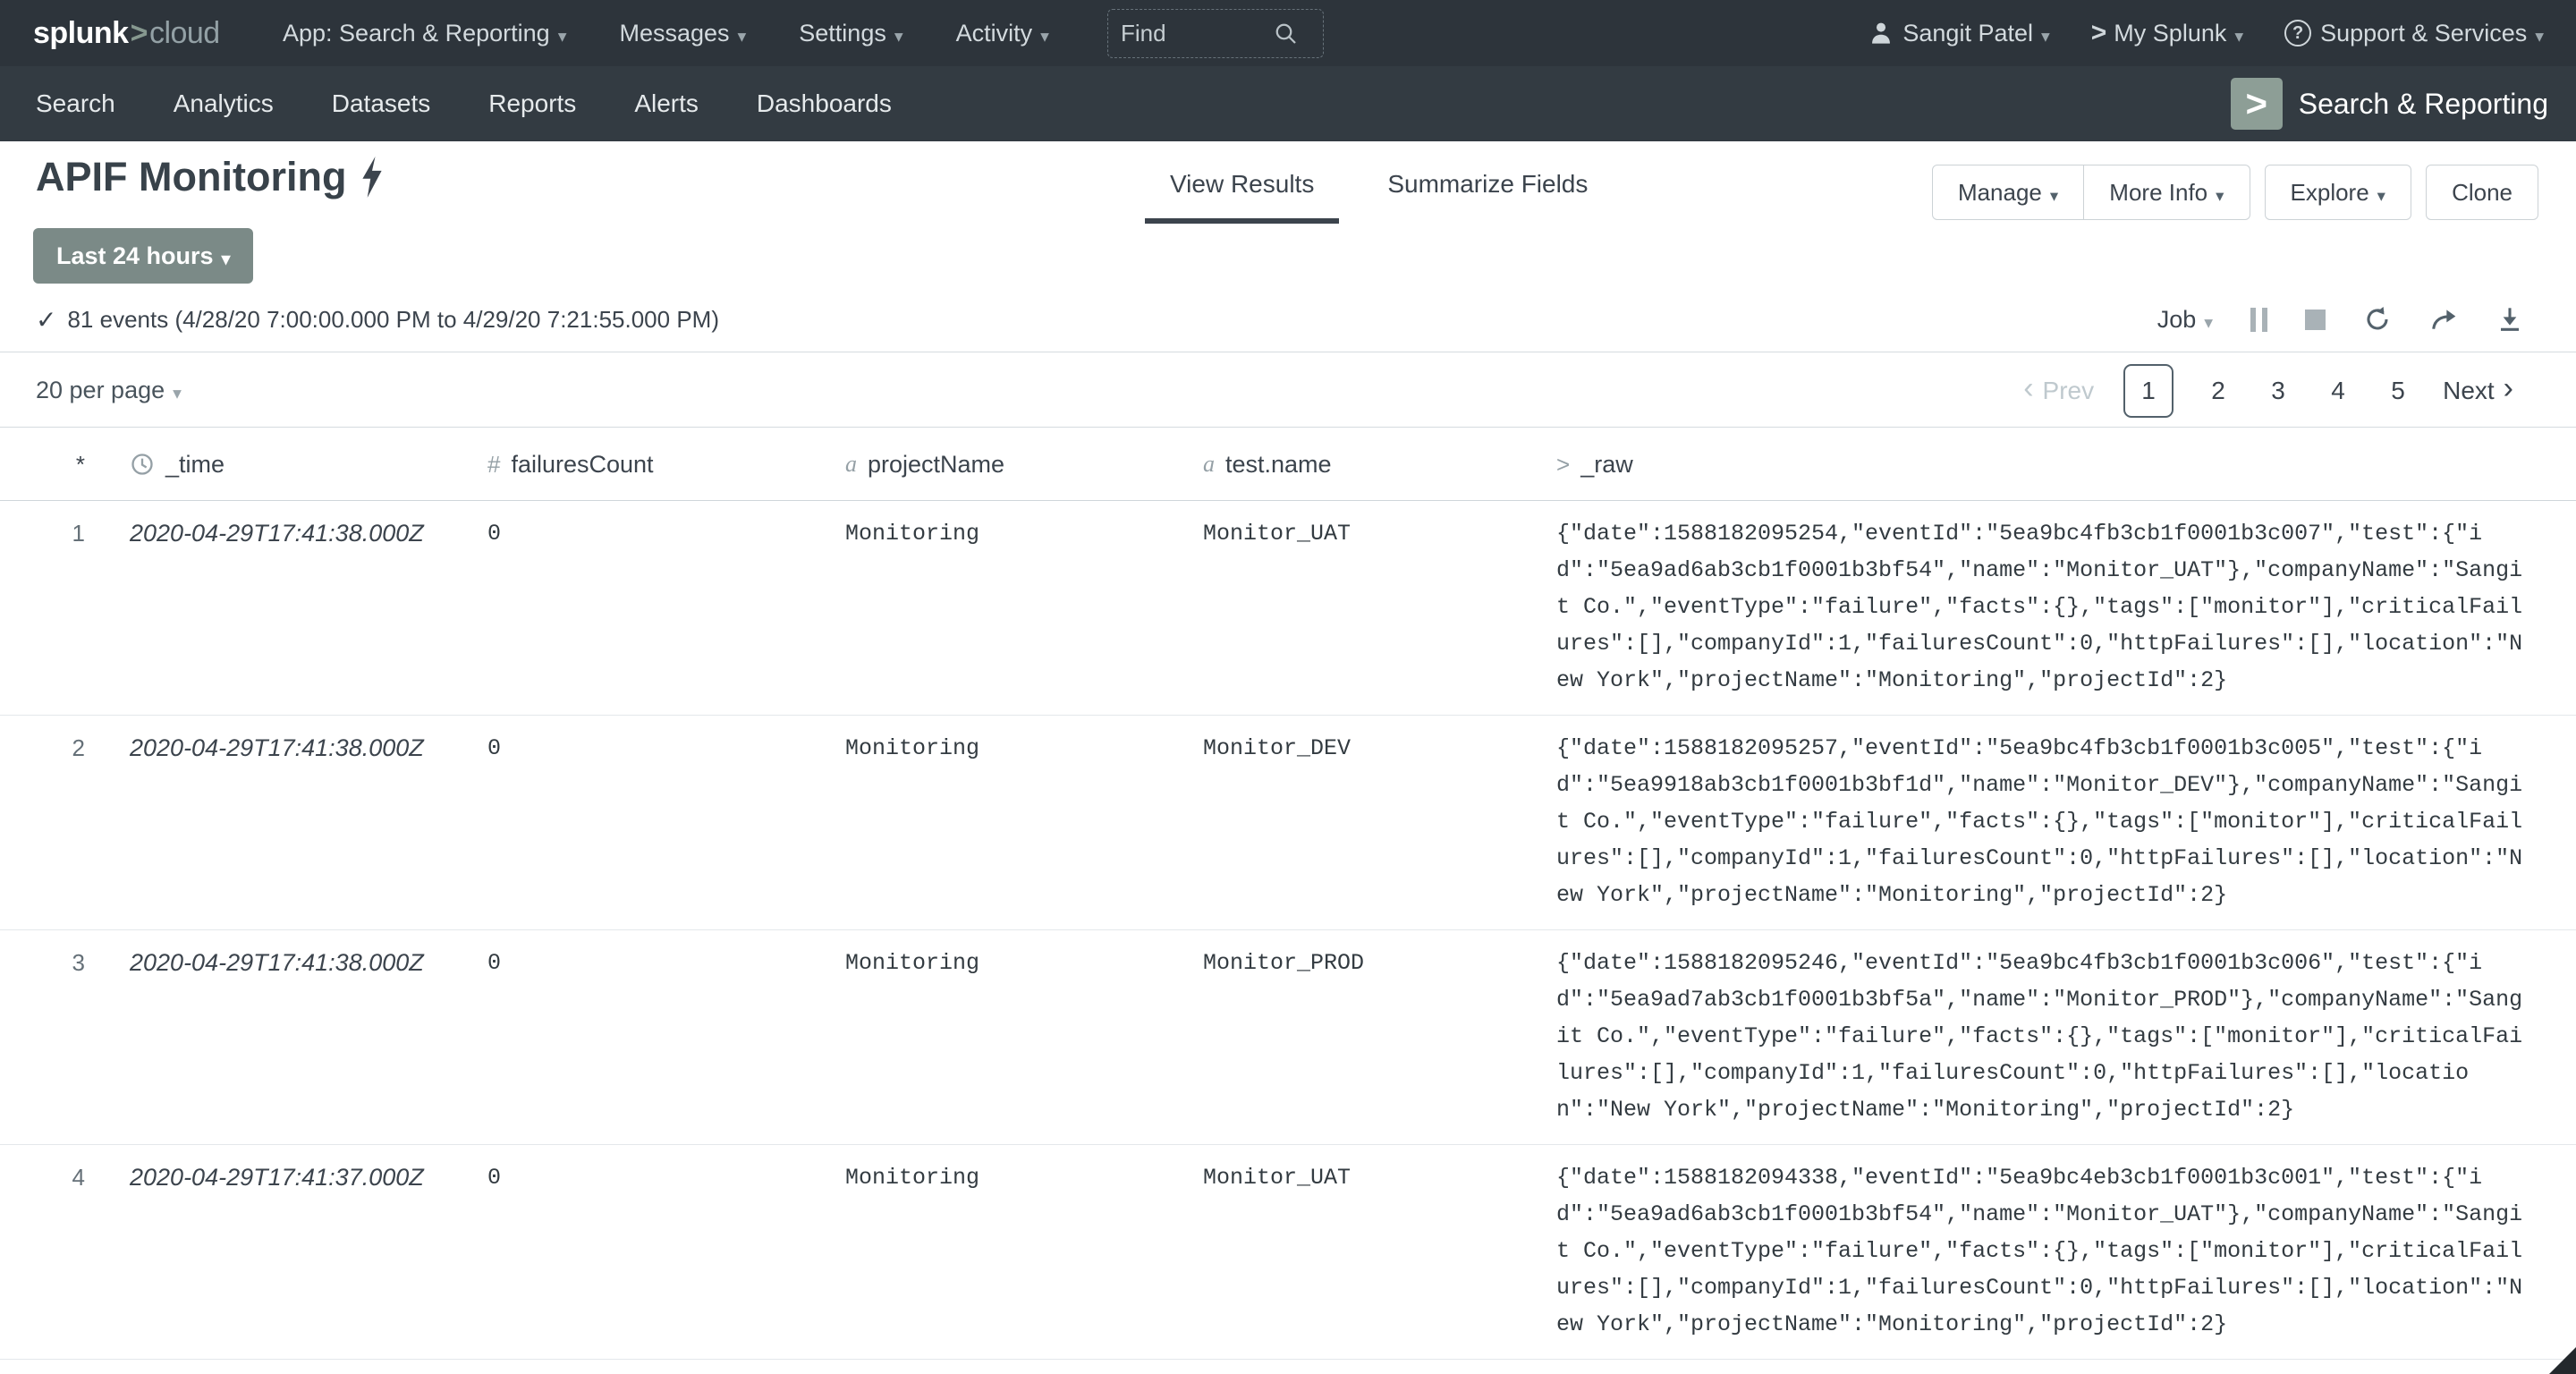 The height and width of the screenshot is (1374, 2576). Describe the element at coordinates (2338, 391) in the screenshot. I see `page-4: 4` at that location.